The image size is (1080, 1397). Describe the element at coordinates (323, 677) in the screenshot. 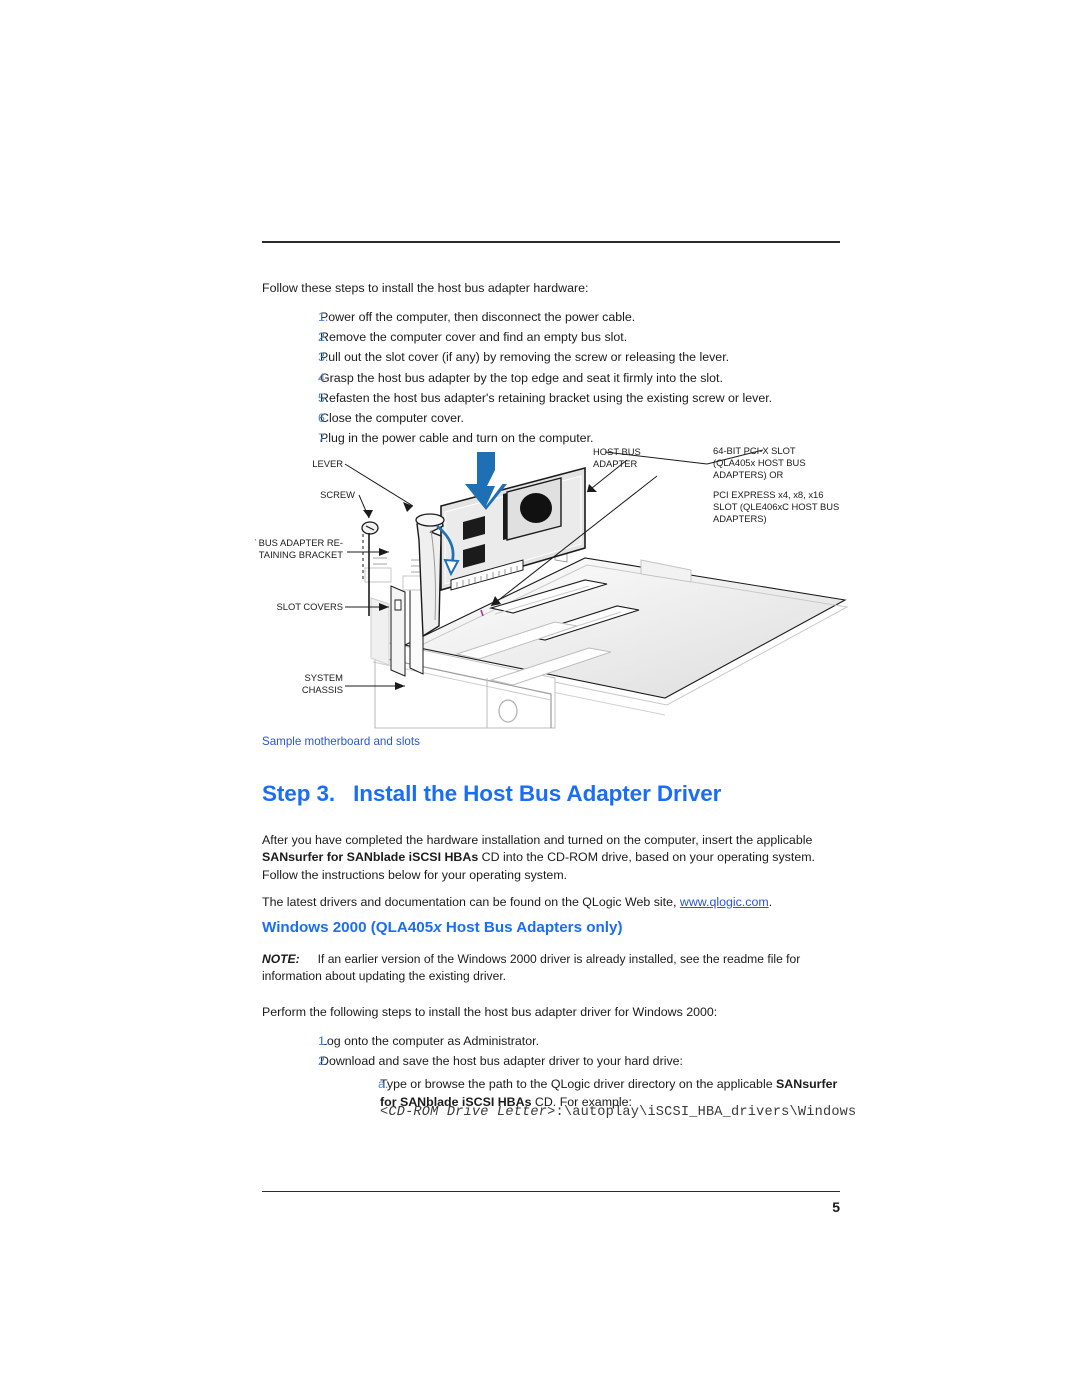

I see `figure-label-chassis-line1: SYSTEM` at that location.